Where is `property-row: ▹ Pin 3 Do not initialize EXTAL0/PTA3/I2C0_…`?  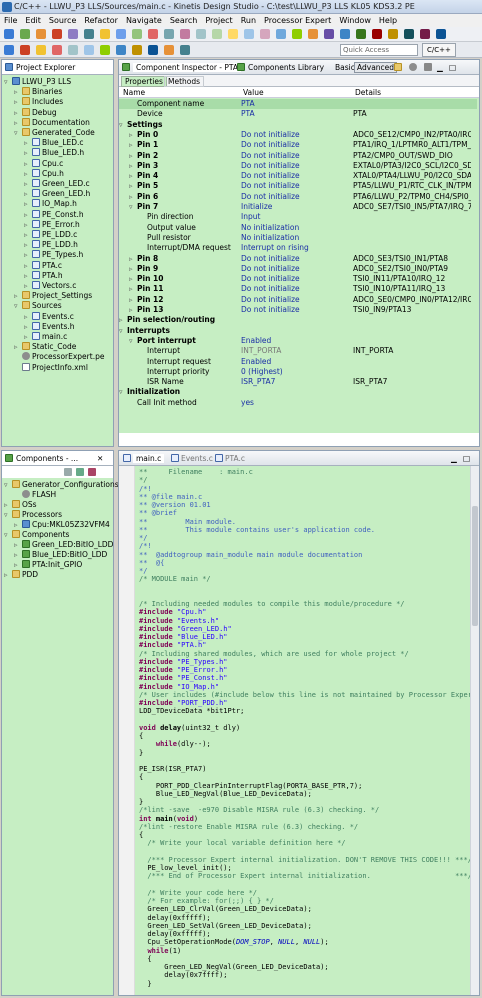 property-row: ▹ Pin 3 Do not initialize EXTAL0/PTA3/I2C0_… is located at coordinates (298, 166).